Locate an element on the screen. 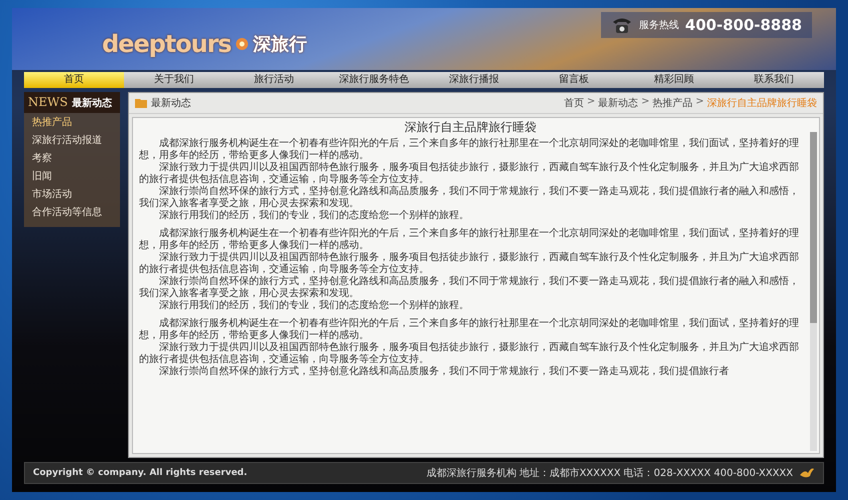  nav-item: 联系我们 is located at coordinates (774, 80).